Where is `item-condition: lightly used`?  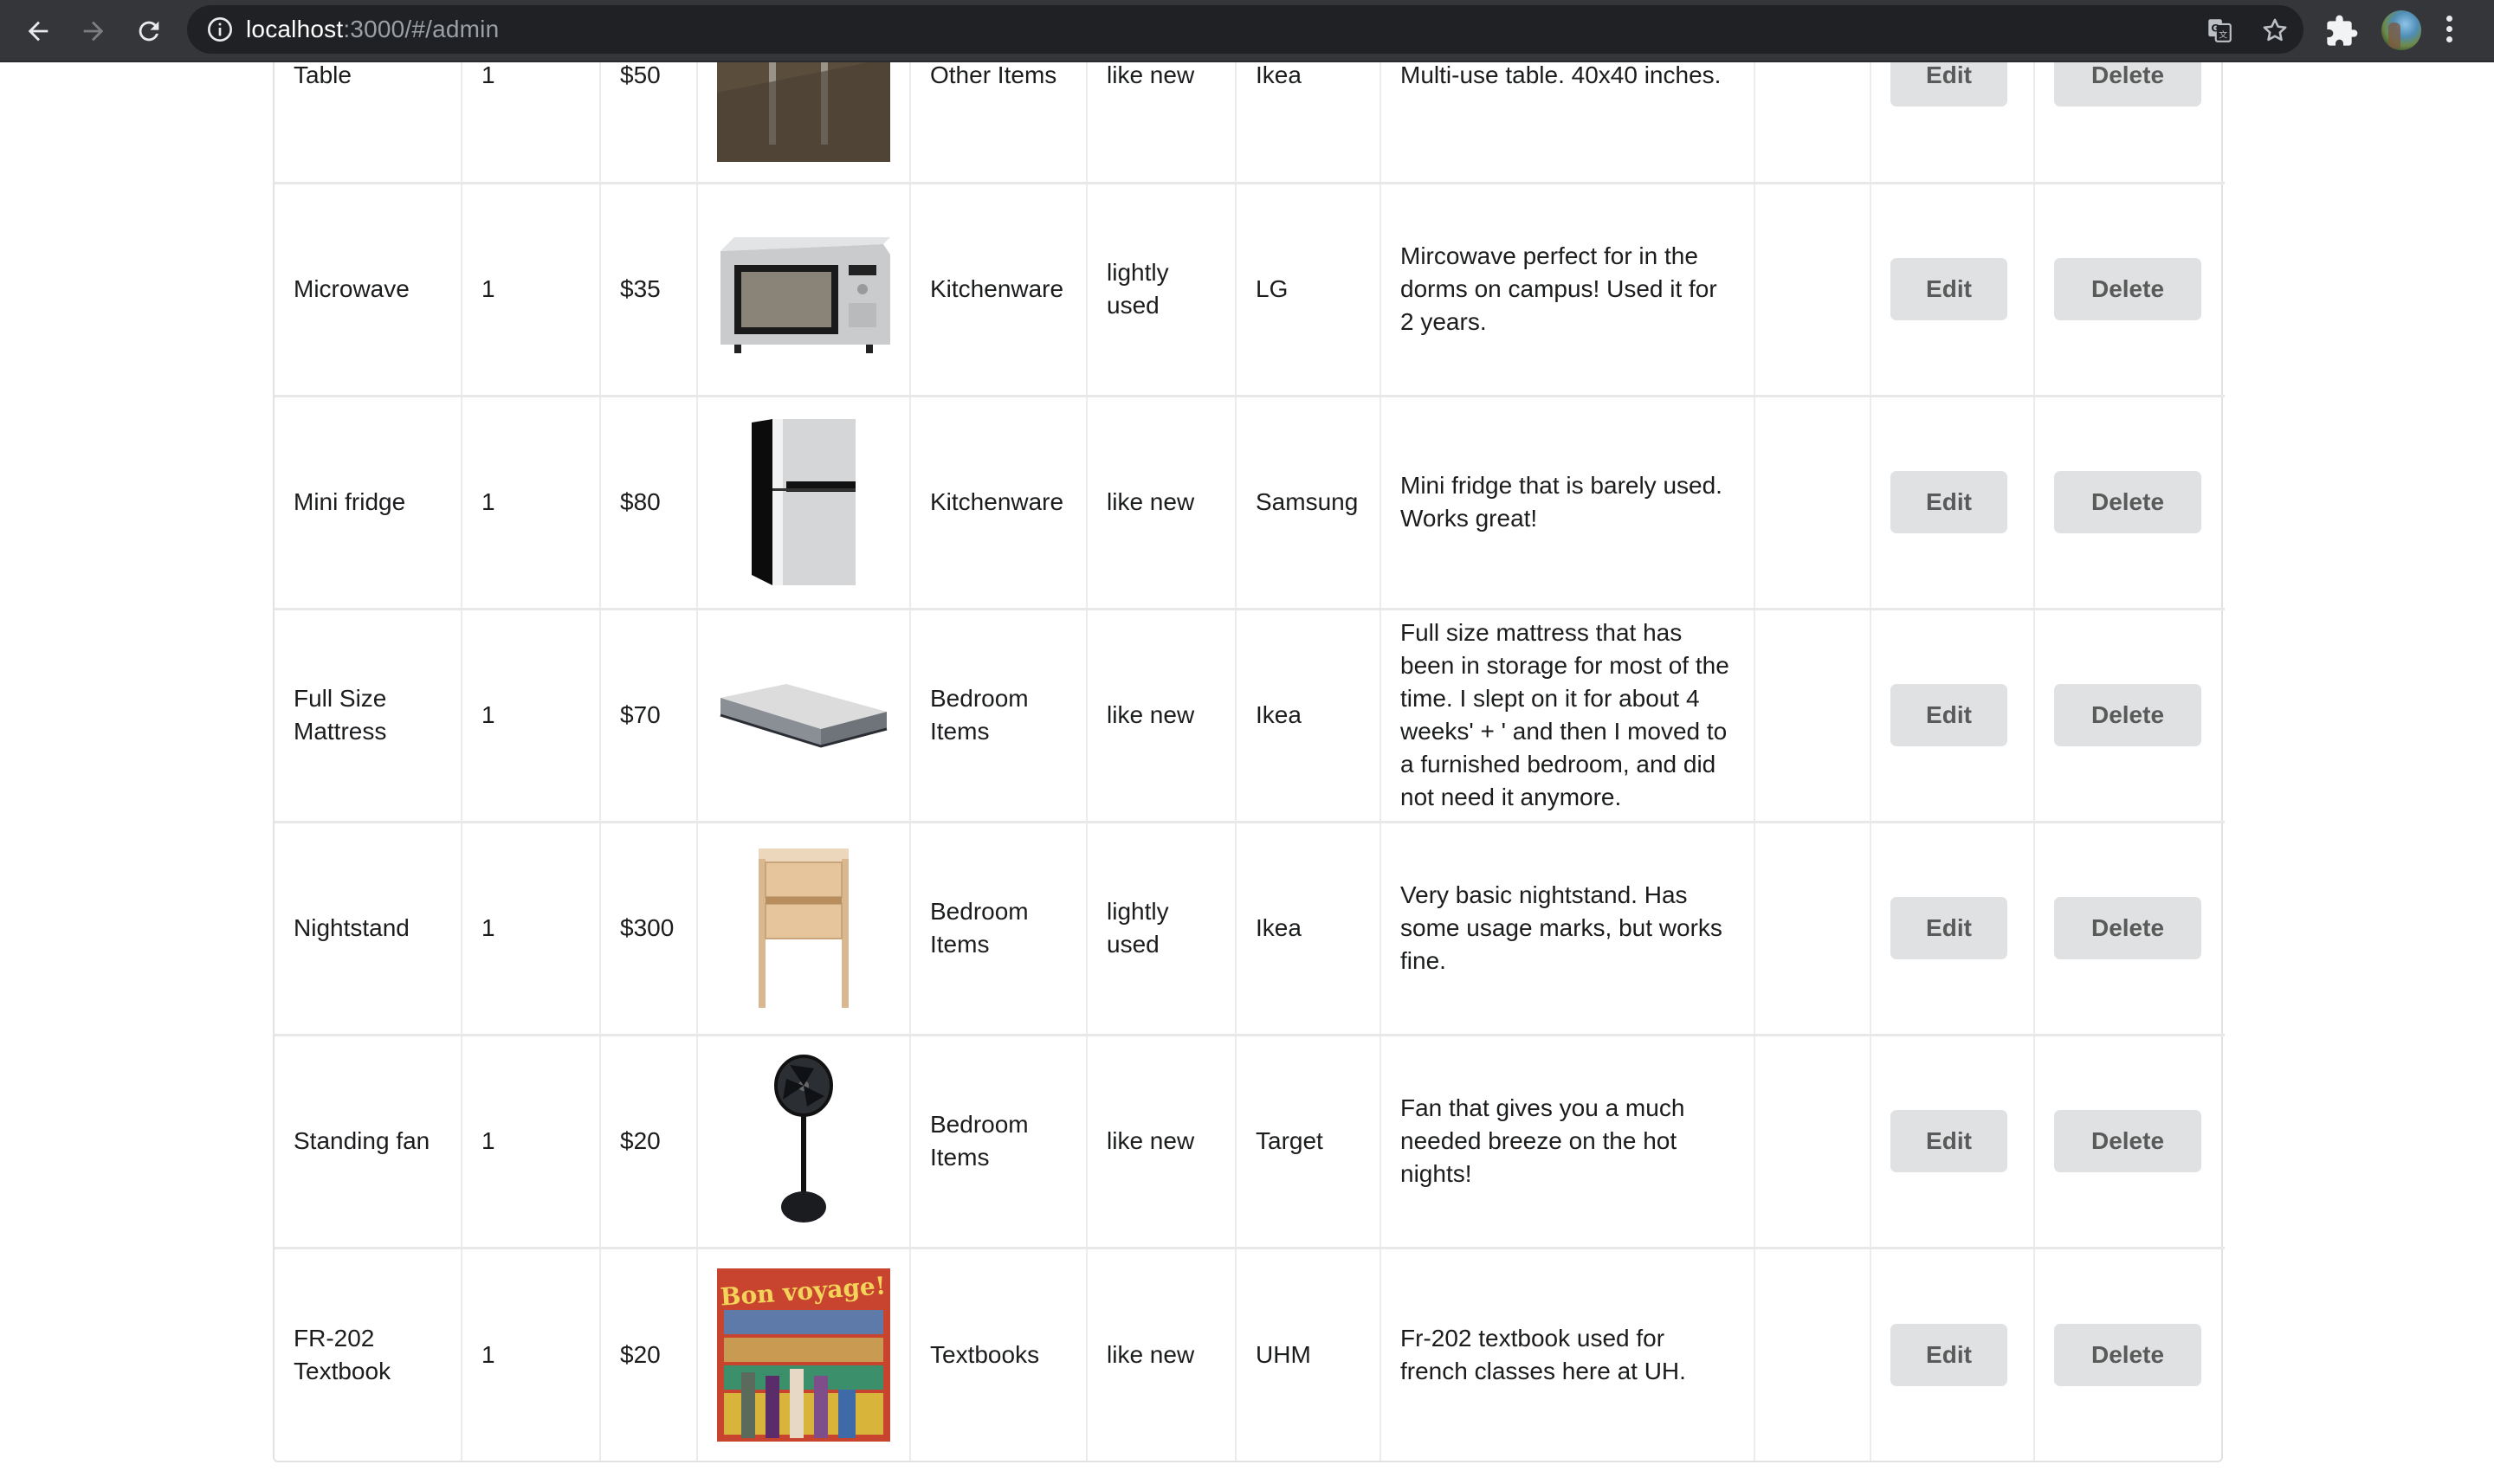 item-condition: lightly used is located at coordinates (1162, 290).